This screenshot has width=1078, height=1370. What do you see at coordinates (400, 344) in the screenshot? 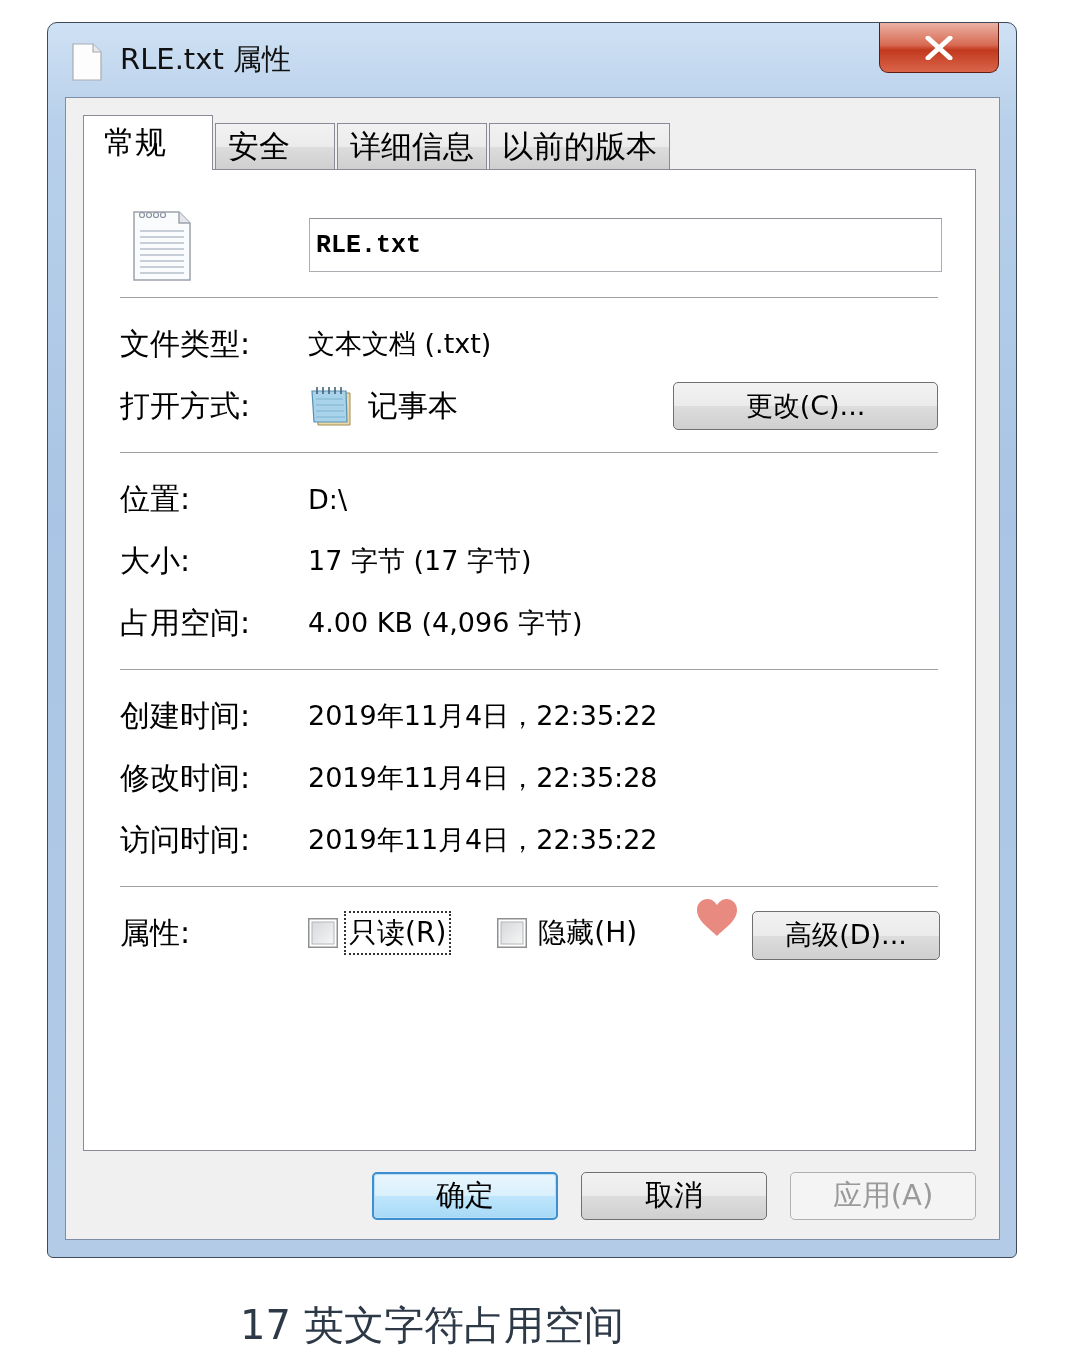
I see `property-value: 文本文档 (.txt)` at bounding box center [400, 344].